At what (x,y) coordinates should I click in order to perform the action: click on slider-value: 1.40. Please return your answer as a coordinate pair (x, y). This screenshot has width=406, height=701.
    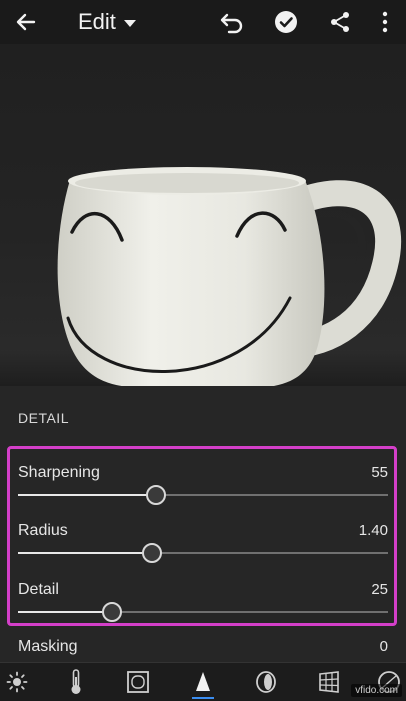
    Looking at the image, I should click on (373, 530).